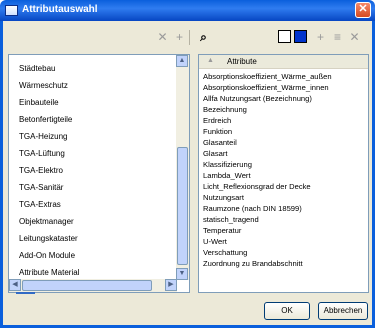 This screenshot has width=375, height=328. Describe the element at coordinates (60, 9) in the screenshot. I see `window-title: Attributauswahl` at that location.